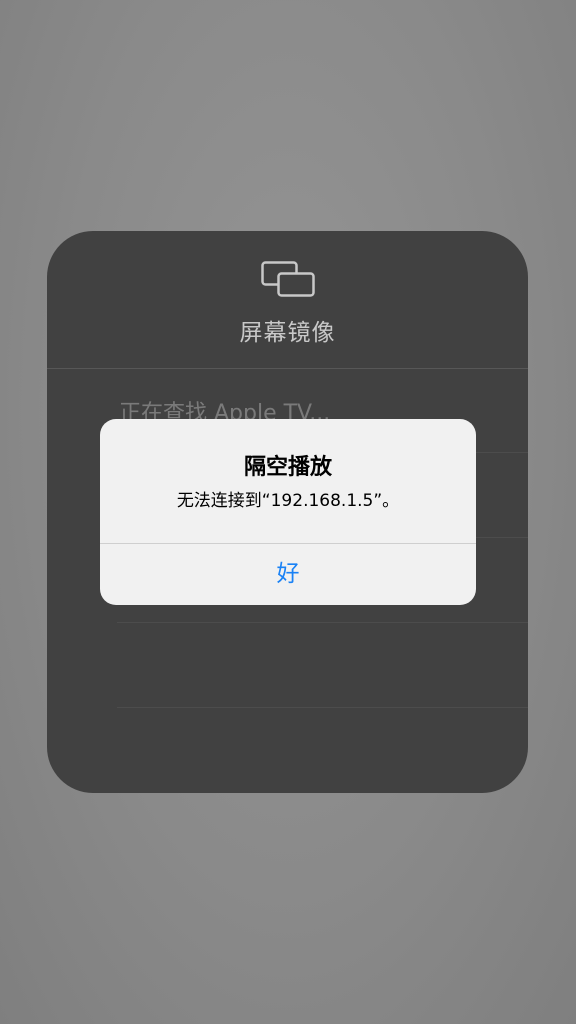 The height and width of the screenshot is (1024, 576). Describe the element at coordinates (287, 368) in the screenshot. I see `panel-divider` at that location.